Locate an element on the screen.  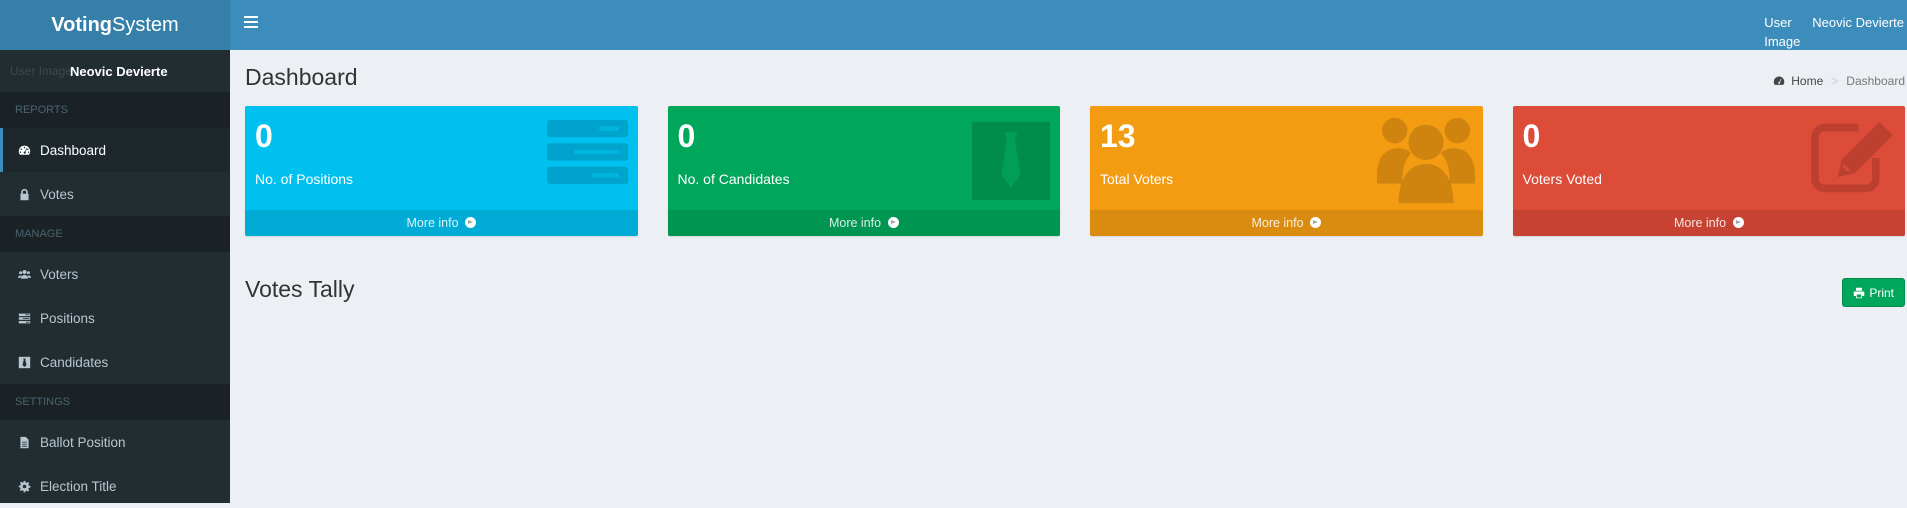
breadcrumb-current: Dashboard is located at coordinates (1875, 81).